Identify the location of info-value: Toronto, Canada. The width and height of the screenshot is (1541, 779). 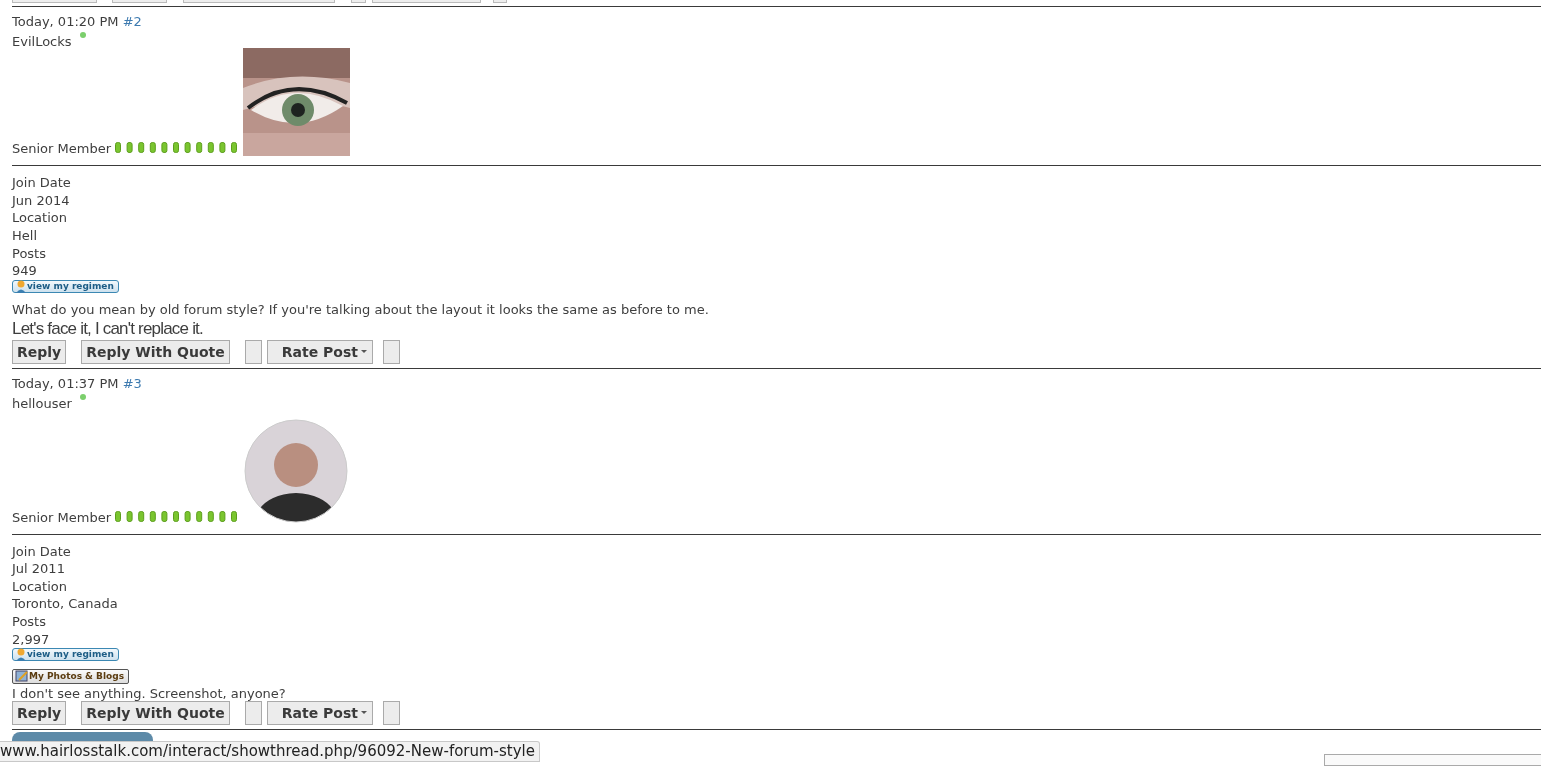
(65, 604).